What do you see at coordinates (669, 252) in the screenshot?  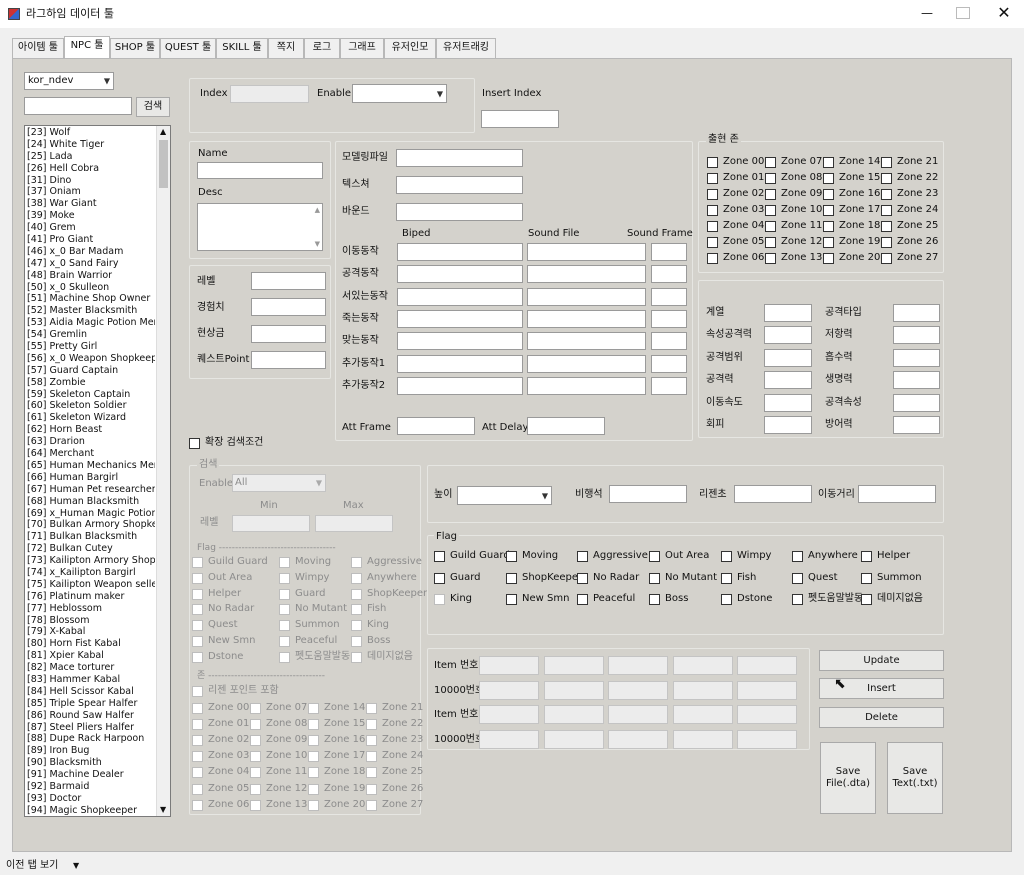 I see `sound-frame-field` at bounding box center [669, 252].